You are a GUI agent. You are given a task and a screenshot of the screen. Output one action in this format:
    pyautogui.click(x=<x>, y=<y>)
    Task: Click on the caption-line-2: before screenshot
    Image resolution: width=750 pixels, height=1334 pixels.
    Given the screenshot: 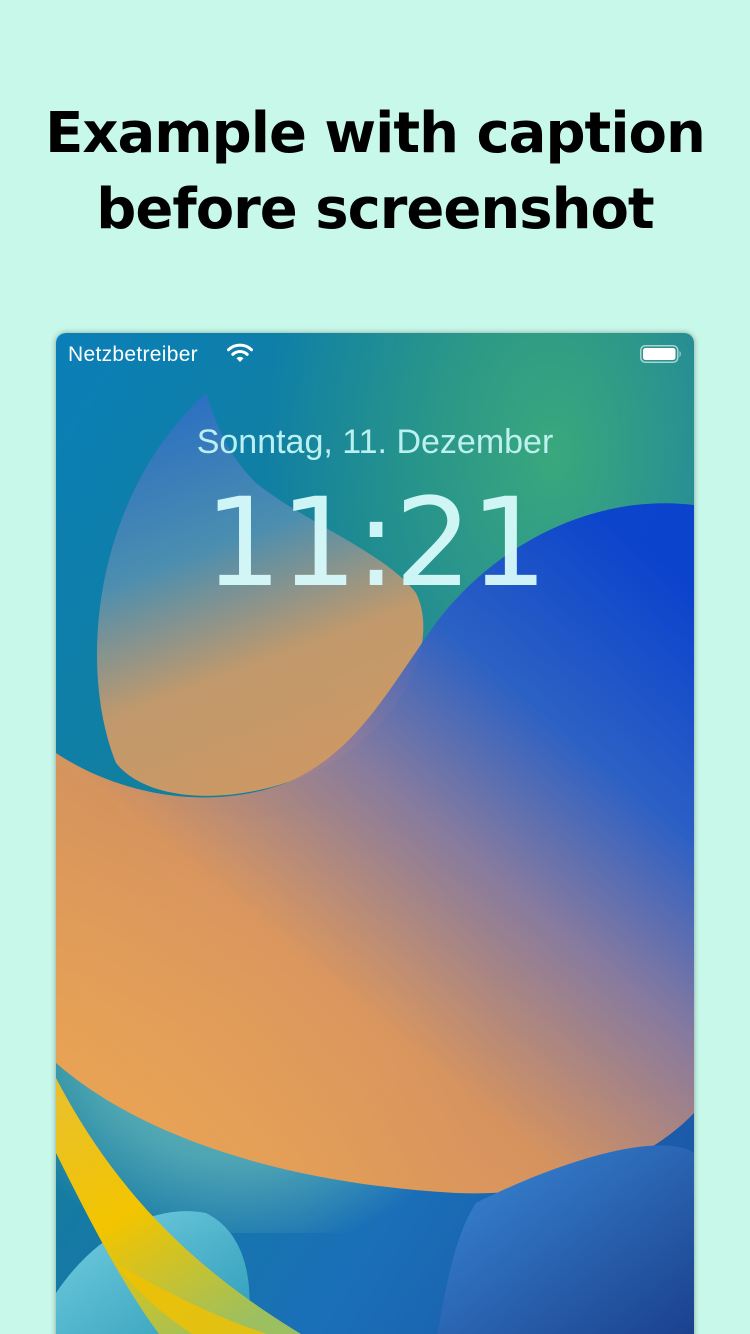 What is the action you would take?
    pyautogui.click(x=375, y=209)
    